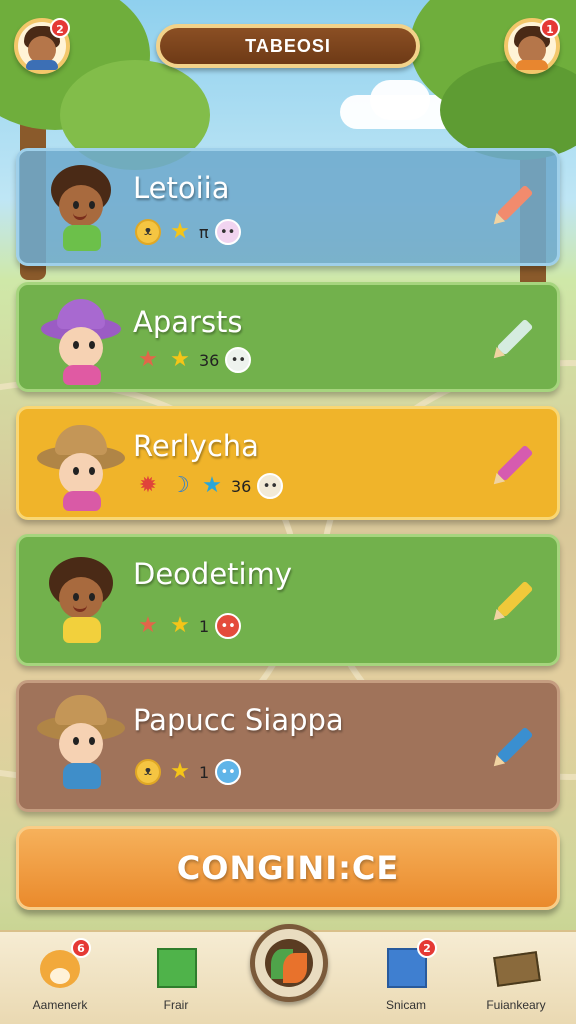  Describe the element at coordinates (288, 868) in the screenshot. I see `continue-button: CONGINI:CE` at that location.